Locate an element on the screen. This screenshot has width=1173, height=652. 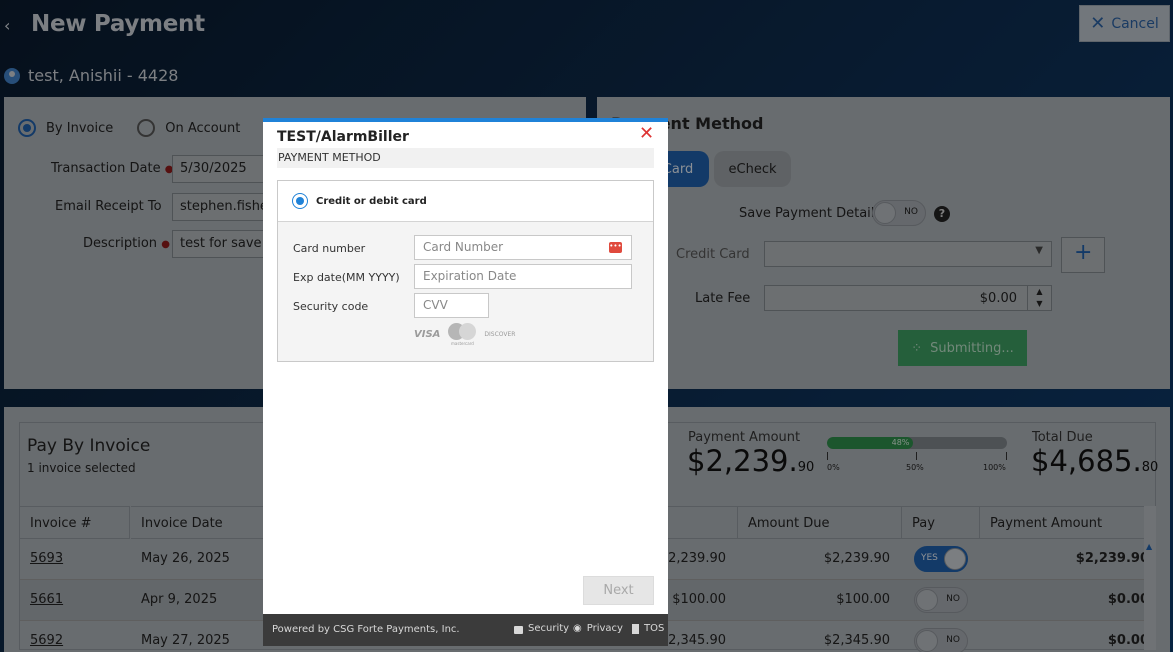
discover-logo: DISCOVER is located at coordinates (500, 334).